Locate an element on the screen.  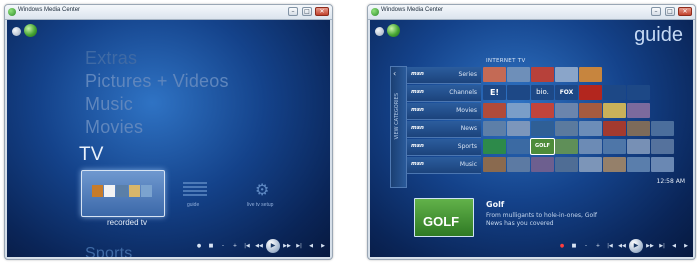
channel-logo-fox: FOX is located at coordinates (566, 92).